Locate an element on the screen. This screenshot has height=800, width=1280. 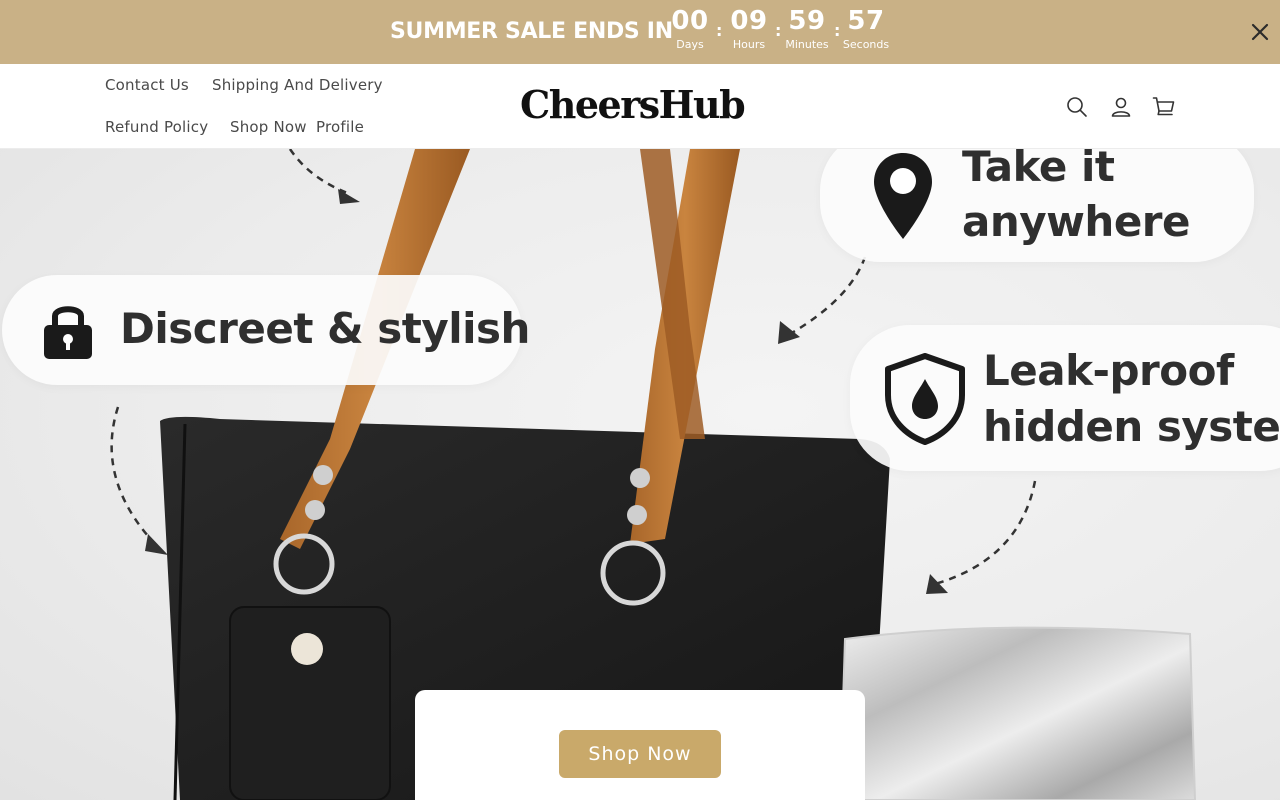
timer-hours: 09 Hours is located at coordinates (749, 29).